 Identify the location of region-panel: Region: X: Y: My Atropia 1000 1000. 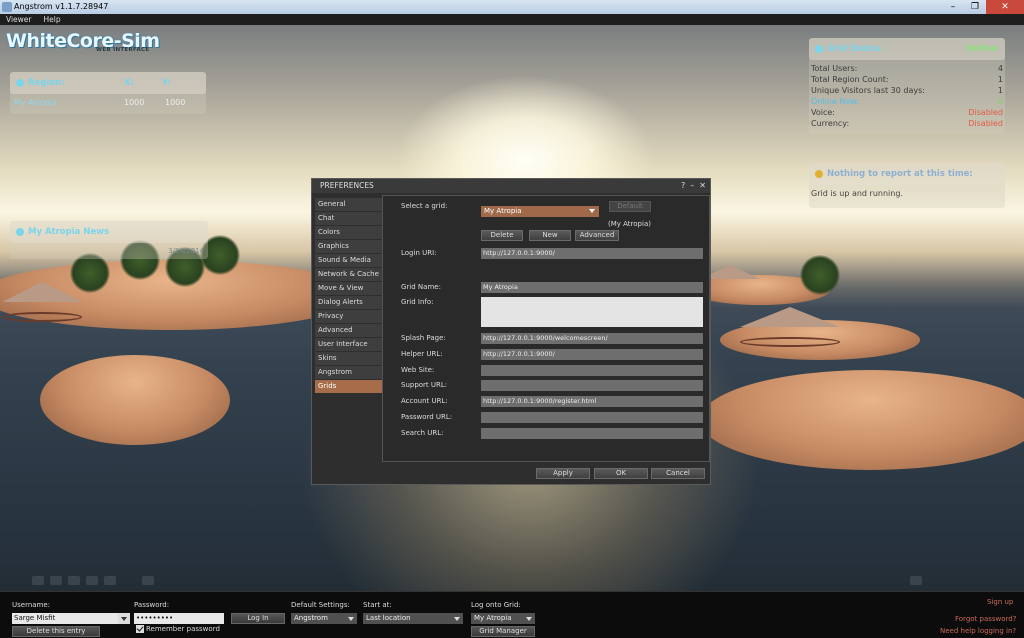
(108, 93).